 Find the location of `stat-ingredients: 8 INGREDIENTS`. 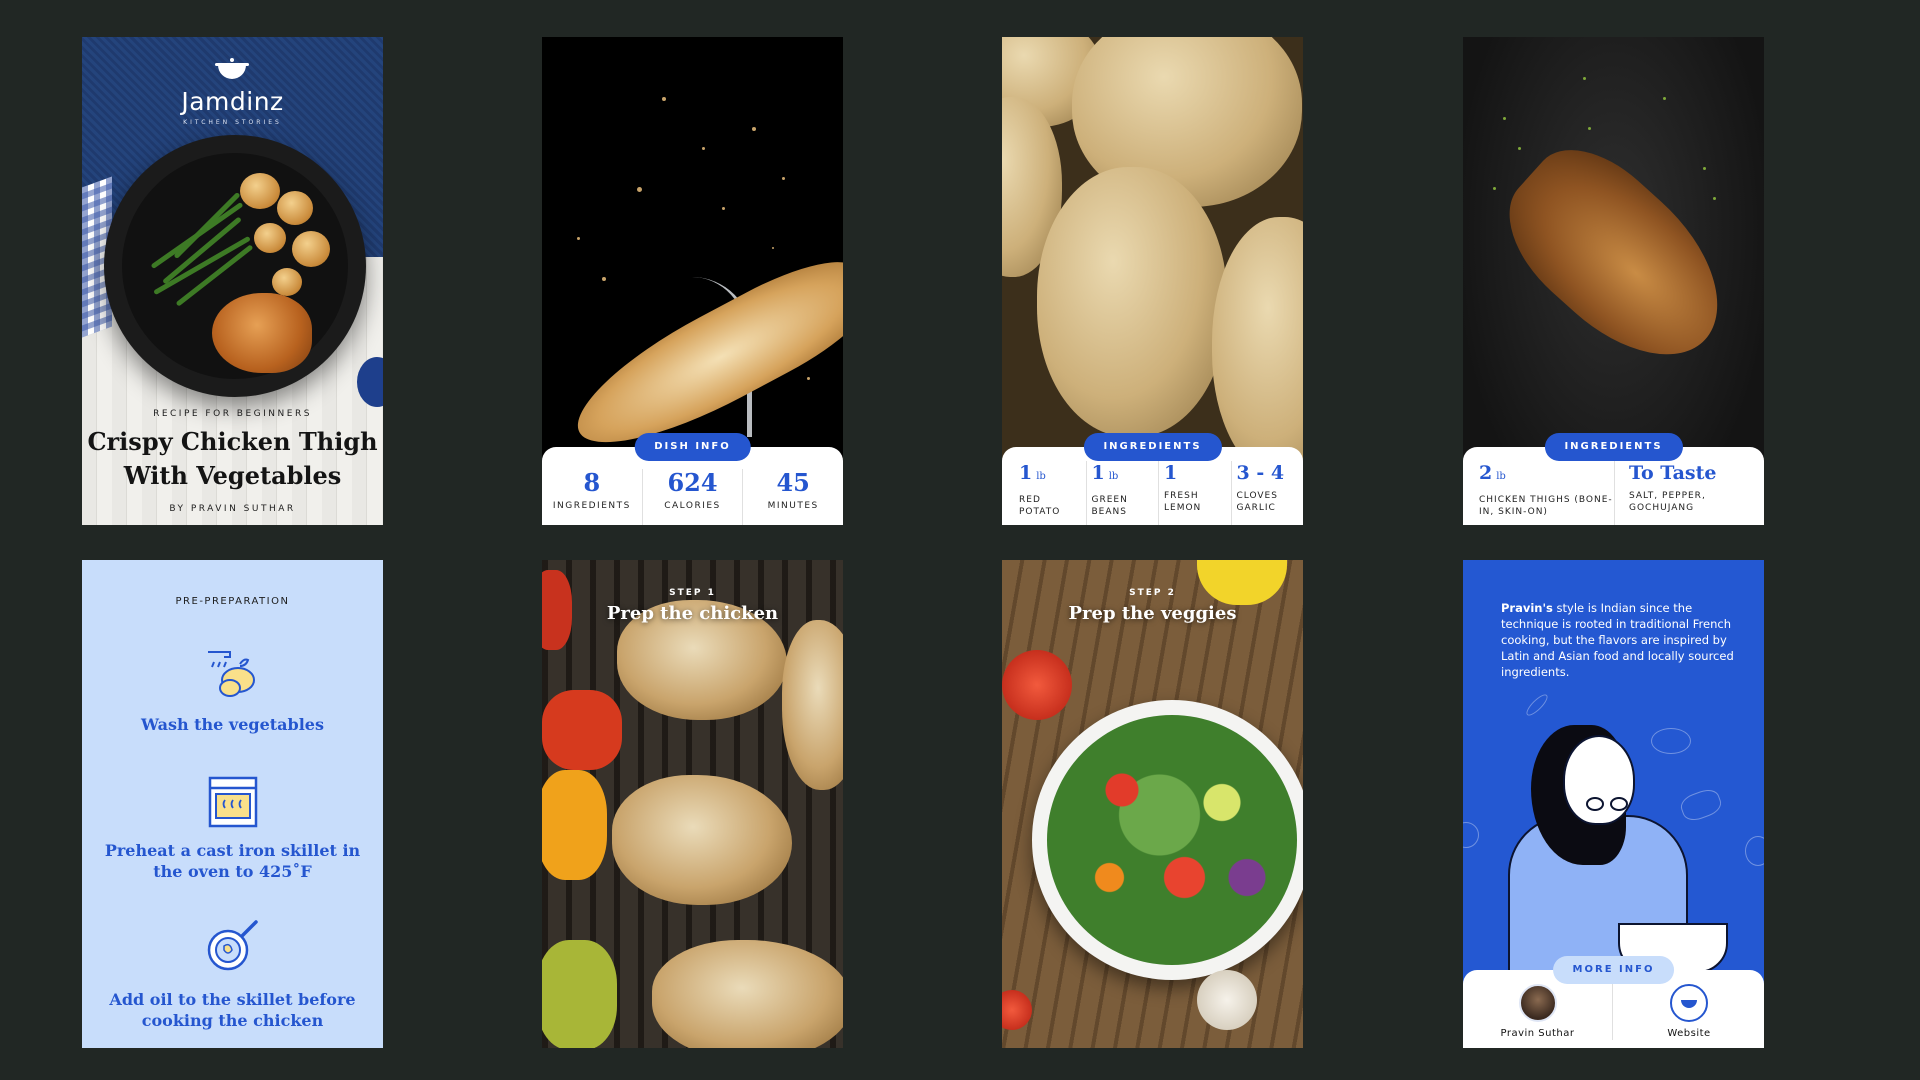

stat-ingredients: 8 INGREDIENTS is located at coordinates (592, 497).